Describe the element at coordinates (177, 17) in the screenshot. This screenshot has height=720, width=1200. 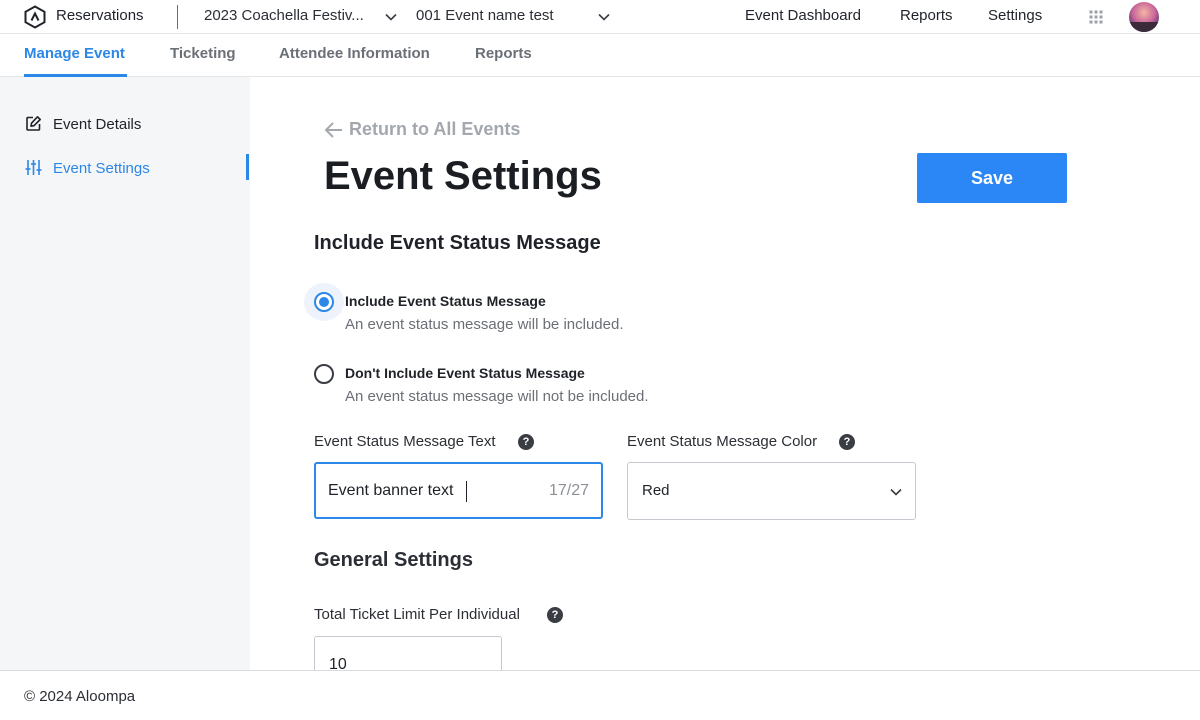
I see `header-divider` at that location.